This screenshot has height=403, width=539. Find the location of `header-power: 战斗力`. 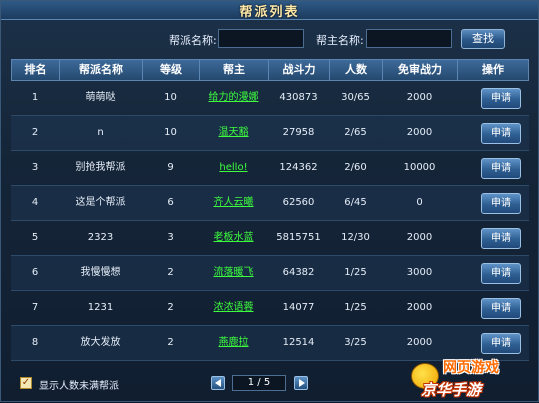

header-power: 战斗力 is located at coordinates (299, 70).